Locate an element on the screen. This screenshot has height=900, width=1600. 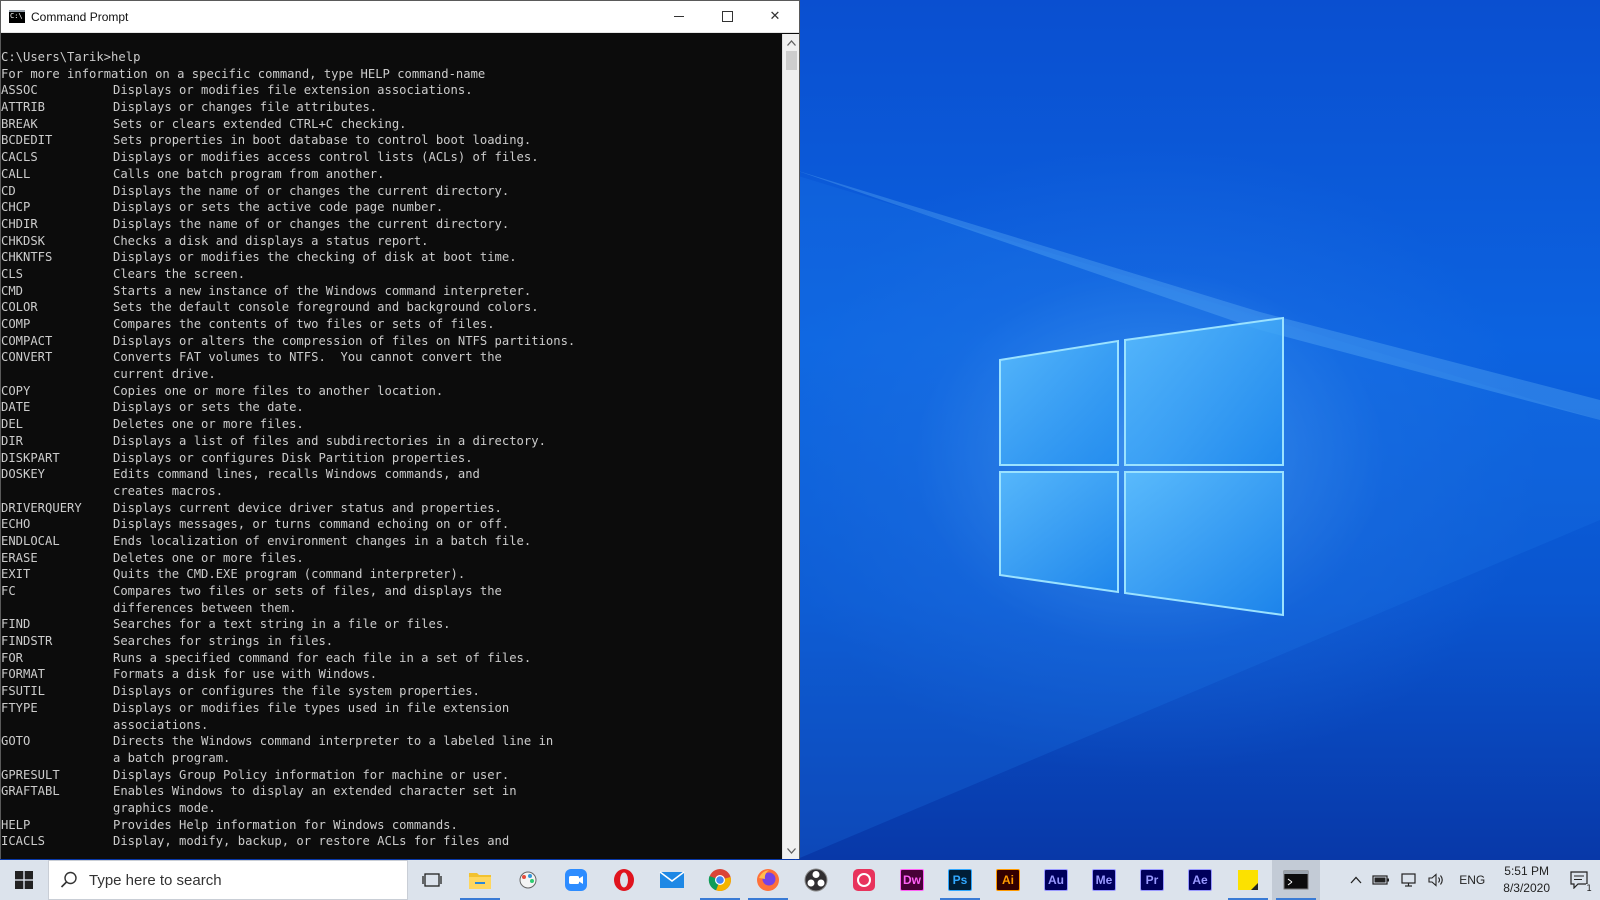
title-bar: C:\ Command Prompt ✕ is located at coordinates (400, 17).